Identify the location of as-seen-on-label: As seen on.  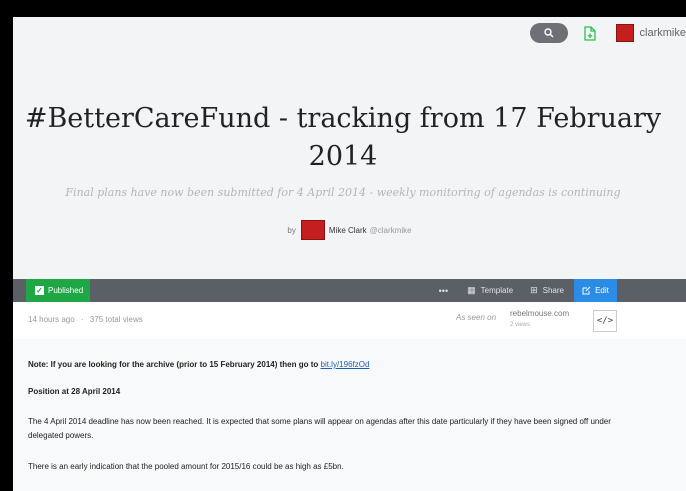
(476, 317).